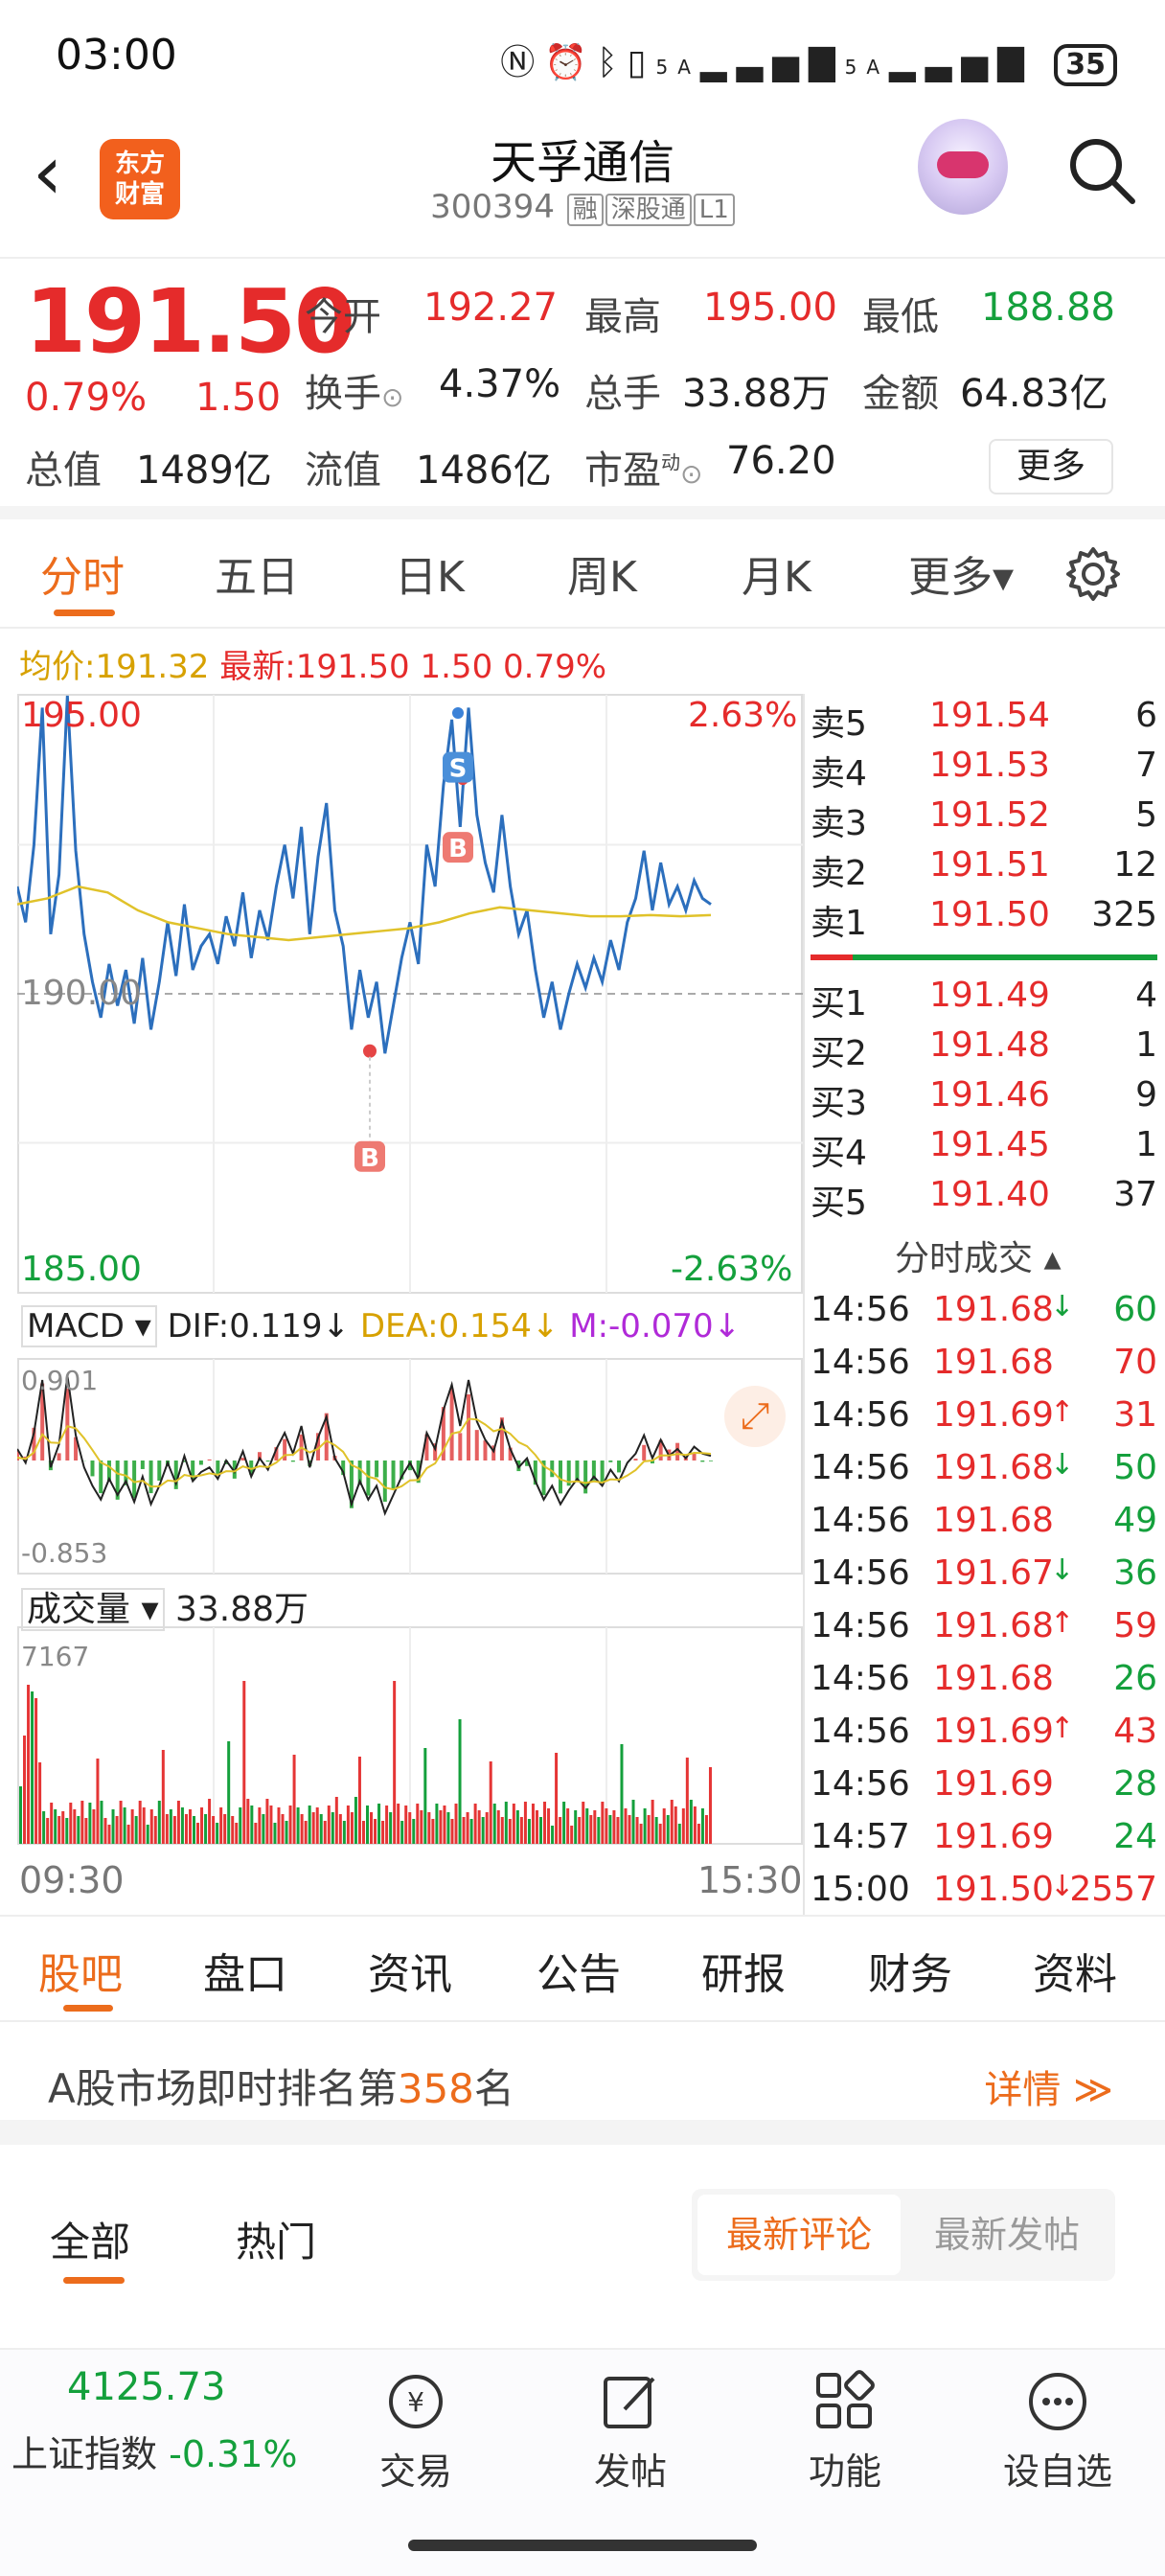  Describe the element at coordinates (458, 769) in the screenshot. I see `trade-marker-label: S` at that location.